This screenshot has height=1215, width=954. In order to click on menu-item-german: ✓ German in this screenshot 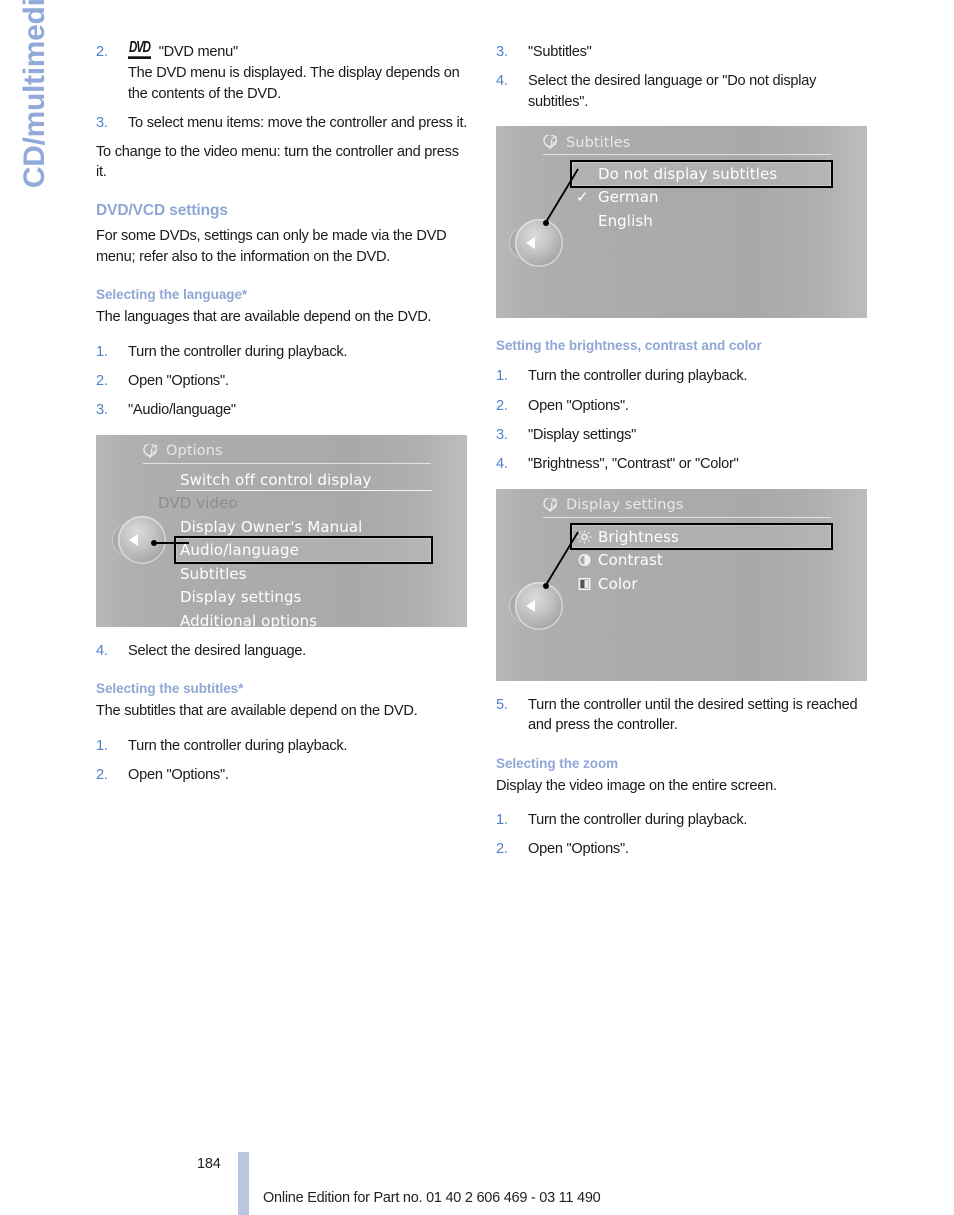, I will do `click(701, 198)`.